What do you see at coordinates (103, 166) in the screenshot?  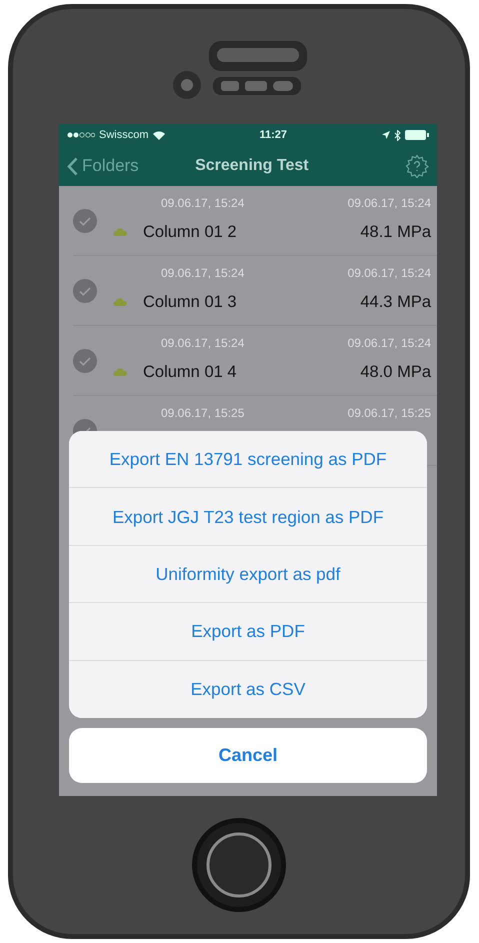 I see `back-button: Folders` at bounding box center [103, 166].